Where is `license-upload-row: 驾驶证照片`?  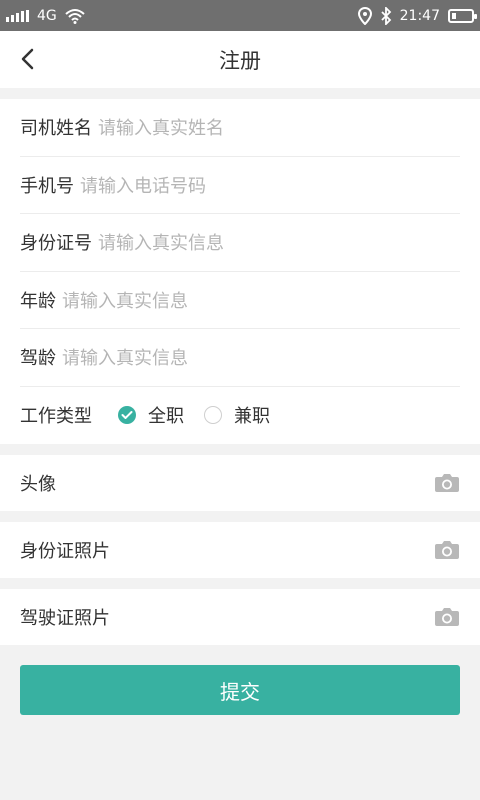
license-upload-row: 驾驶证照片 is located at coordinates (240, 617).